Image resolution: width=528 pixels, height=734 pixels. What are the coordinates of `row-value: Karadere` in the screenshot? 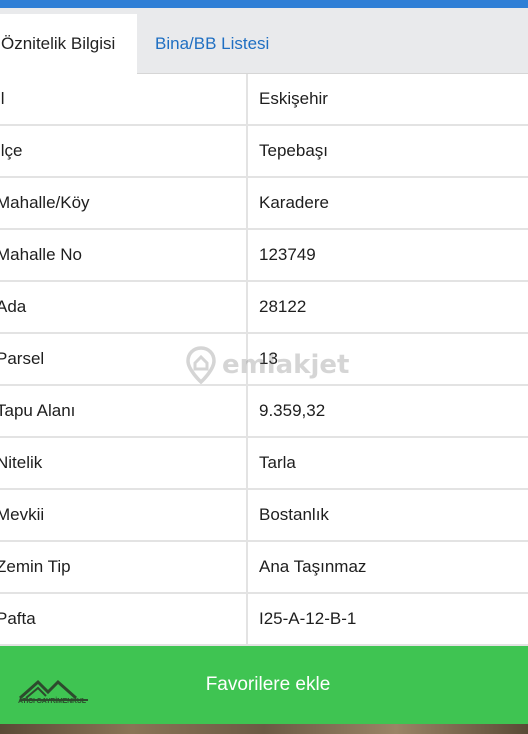 It's located at (294, 202).